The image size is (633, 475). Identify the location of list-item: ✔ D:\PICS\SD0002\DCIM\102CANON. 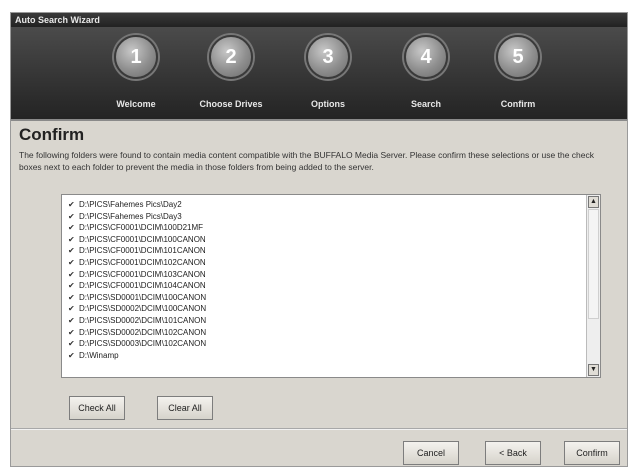
(137, 333).